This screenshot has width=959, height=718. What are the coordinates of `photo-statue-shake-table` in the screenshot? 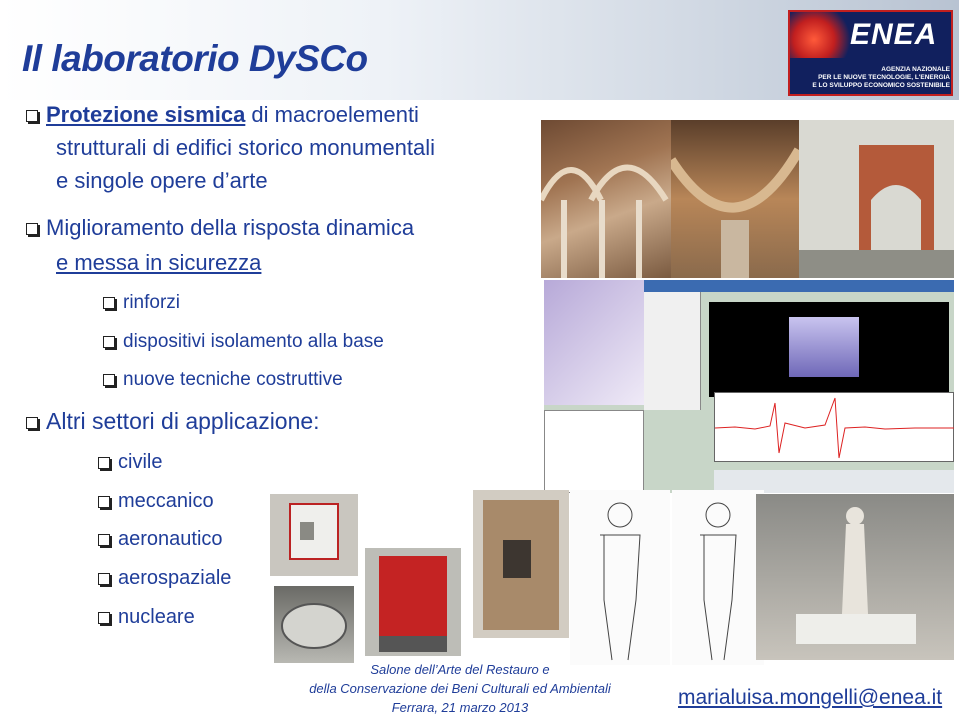 It's located at (855, 577).